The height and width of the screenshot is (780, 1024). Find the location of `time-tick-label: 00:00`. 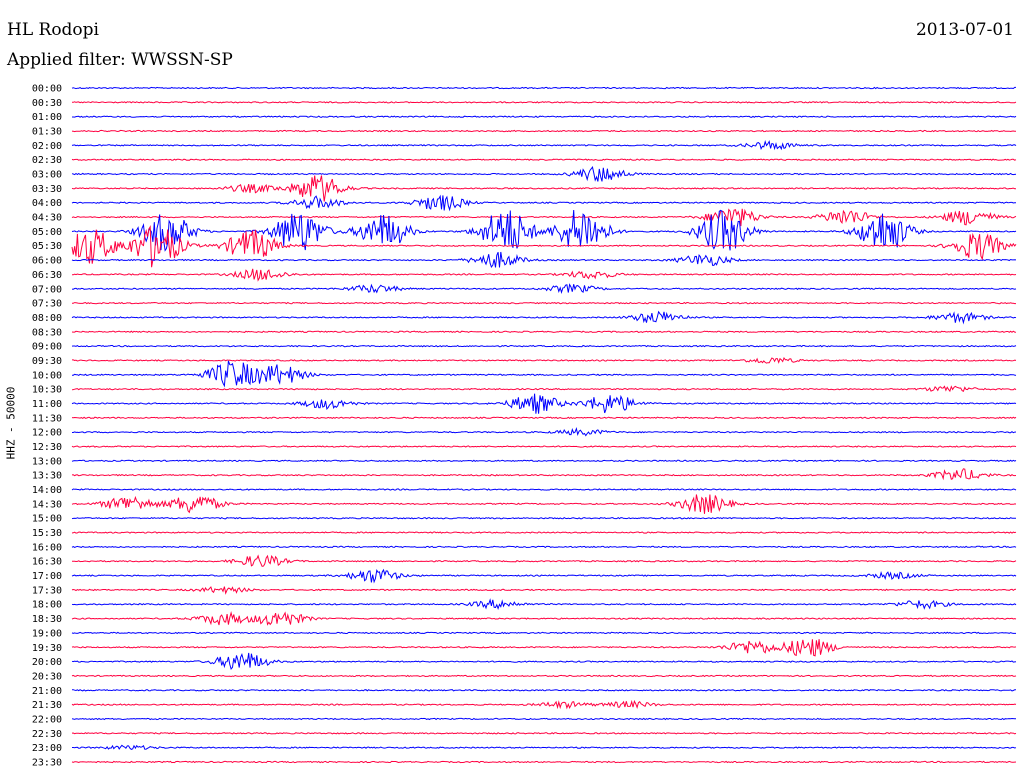

time-tick-label: 00:00 is located at coordinates (47, 89).